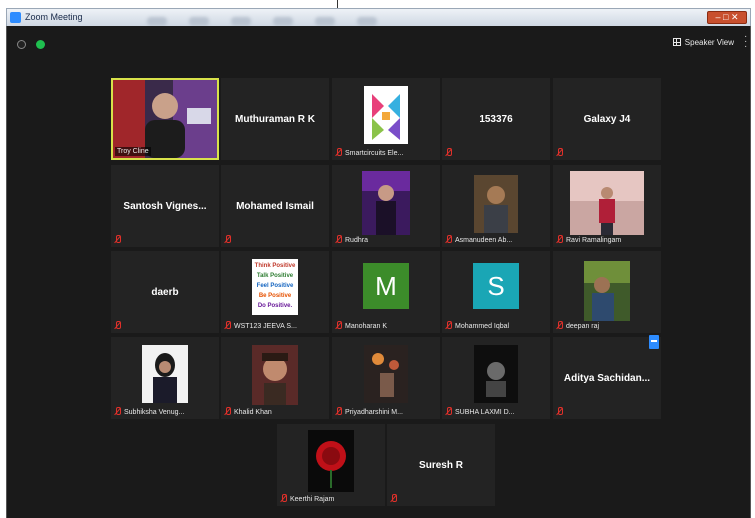  I want to click on more-vertical-icon: · · ·, so click(746, 42).